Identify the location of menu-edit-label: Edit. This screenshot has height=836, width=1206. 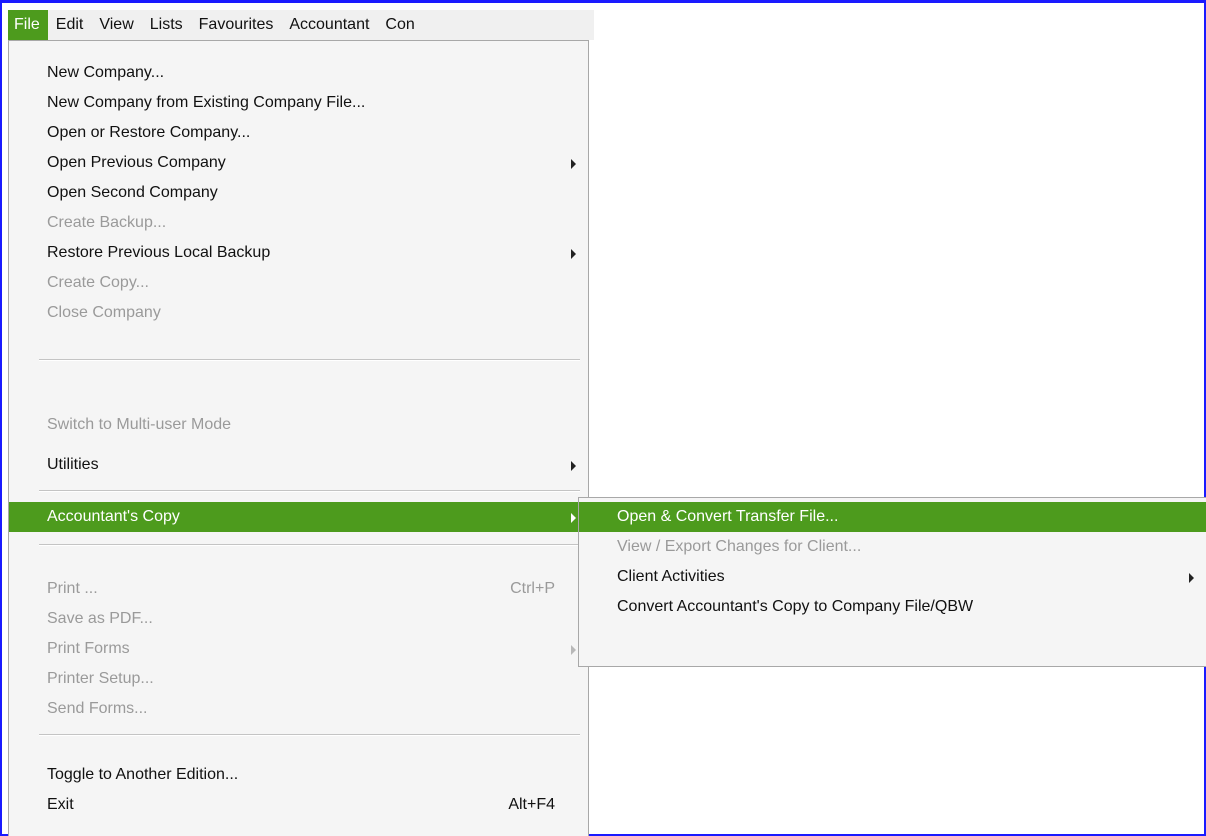
(69, 24).